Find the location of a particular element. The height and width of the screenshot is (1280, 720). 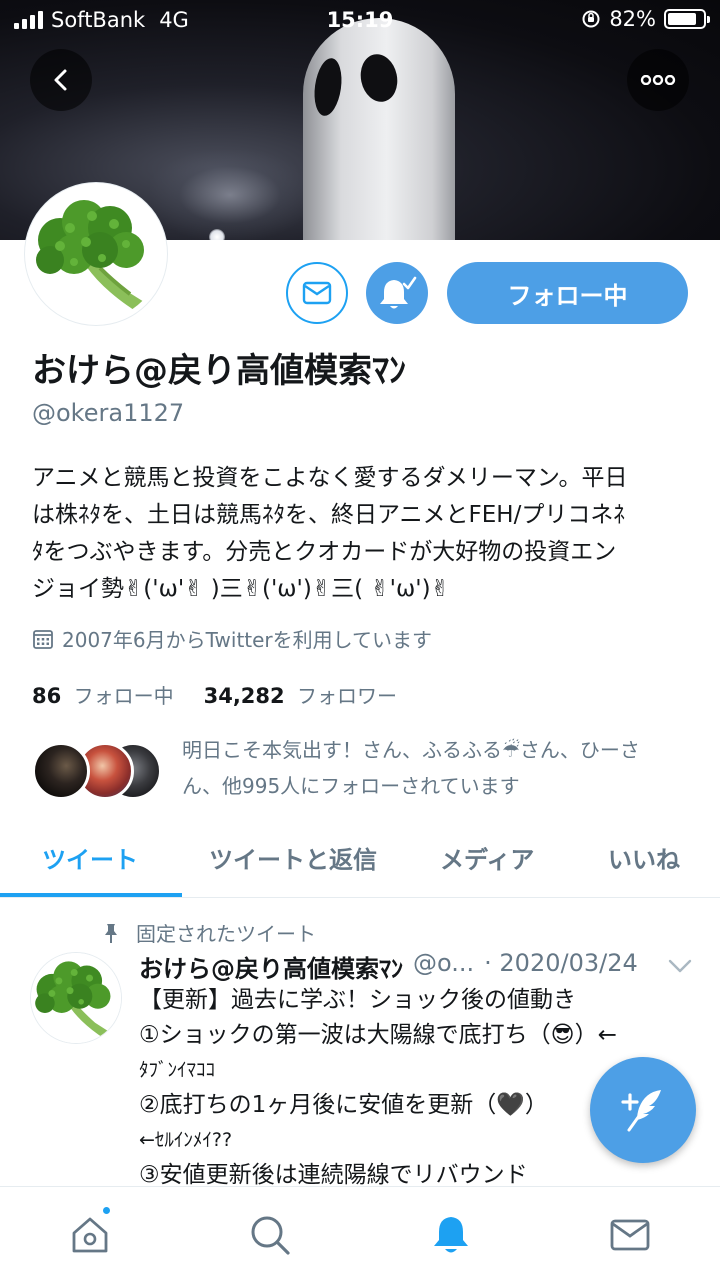

profile-avatar is located at coordinates (96, 254).